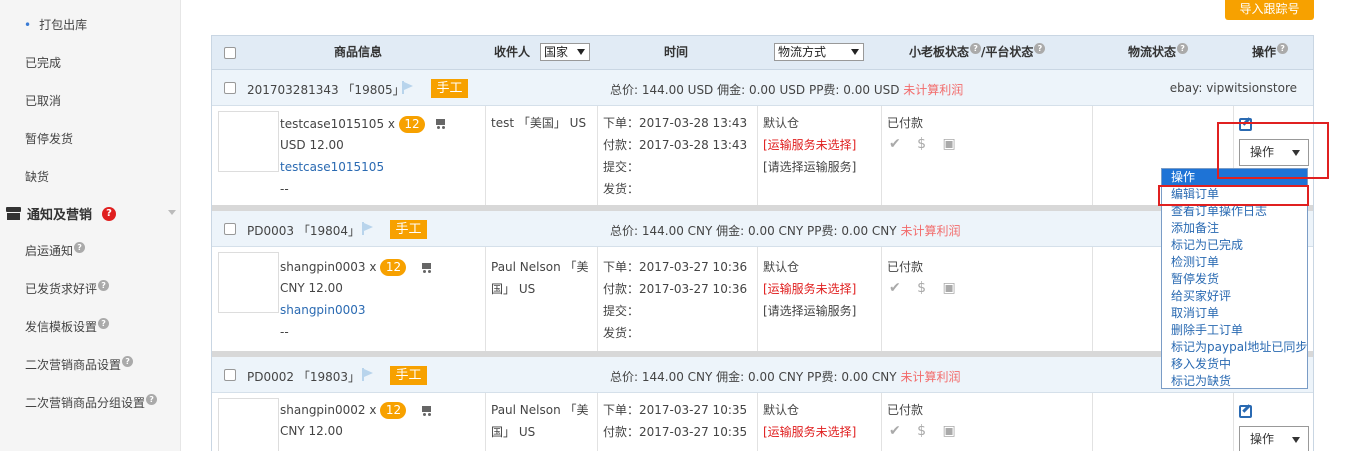 The height and width of the screenshot is (451, 1348). I want to click on menu-item-pause-shipping: 暂停发货, so click(1234, 279).